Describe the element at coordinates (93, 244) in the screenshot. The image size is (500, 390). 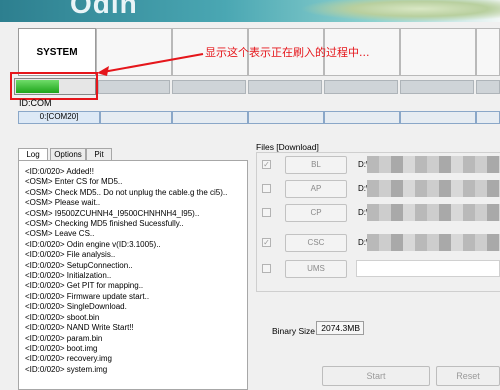
I see `log-line: <ID:0/020> Odin engine v(ID:3.1005)..` at that location.